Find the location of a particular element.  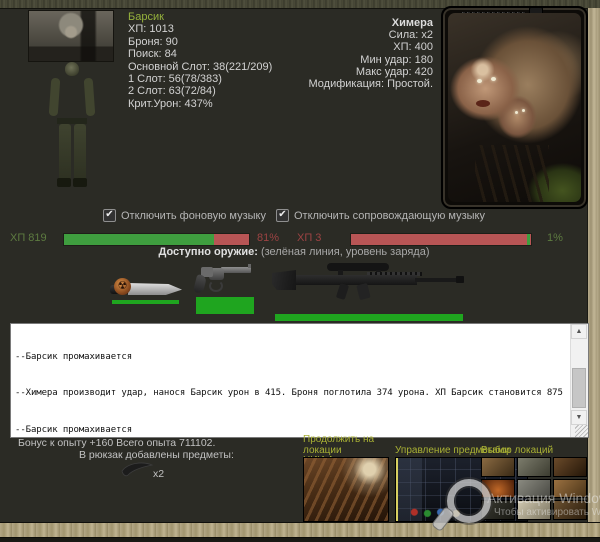

player-hp-percent: 81% is located at coordinates (268, 238).